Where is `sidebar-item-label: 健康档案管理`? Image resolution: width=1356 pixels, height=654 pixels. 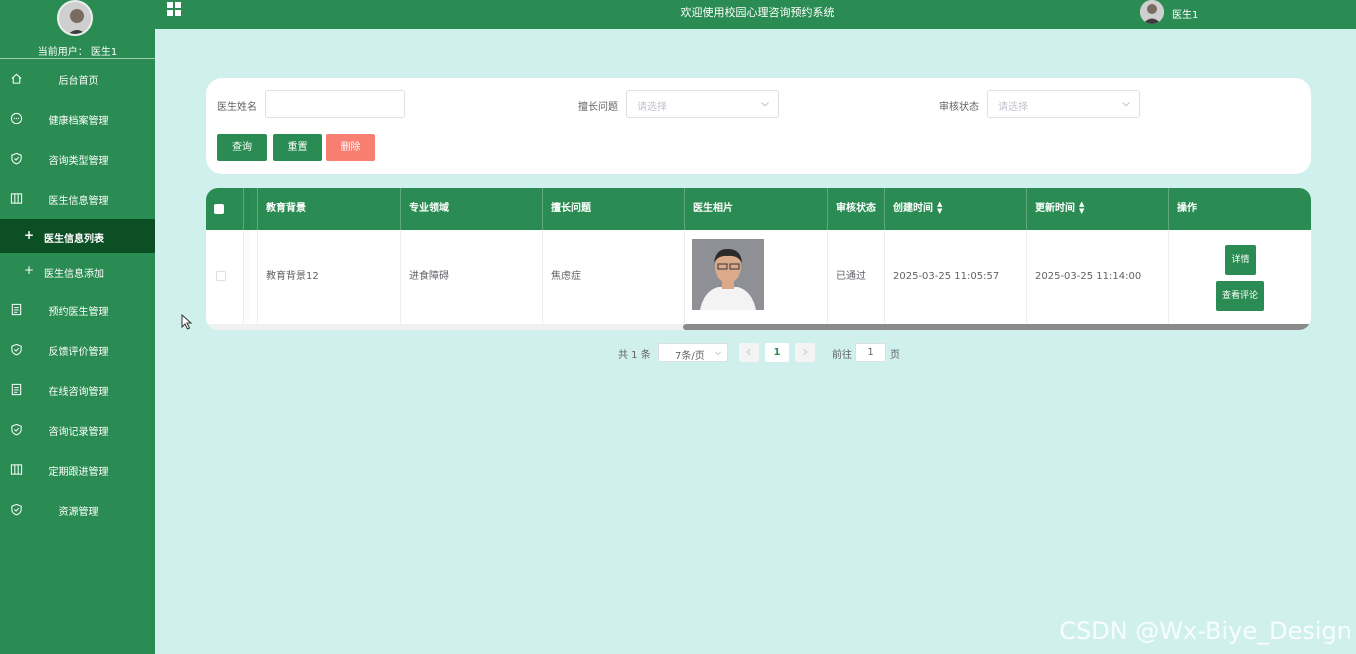 sidebar-item-label: 健康档案管理 is located at coordinates (78, 121).